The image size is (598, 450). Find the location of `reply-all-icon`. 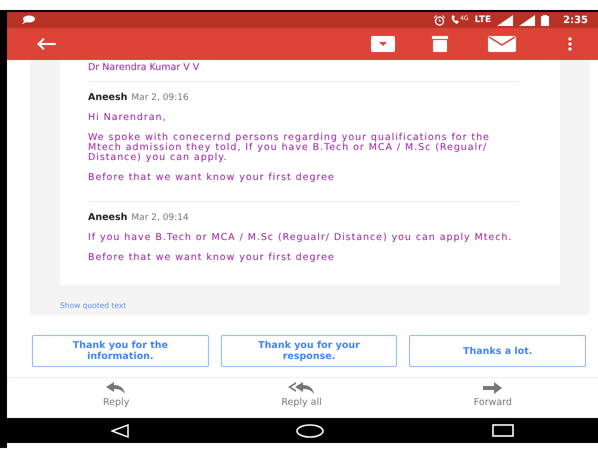

reply-all-icon is located at coordinates (302, 388).